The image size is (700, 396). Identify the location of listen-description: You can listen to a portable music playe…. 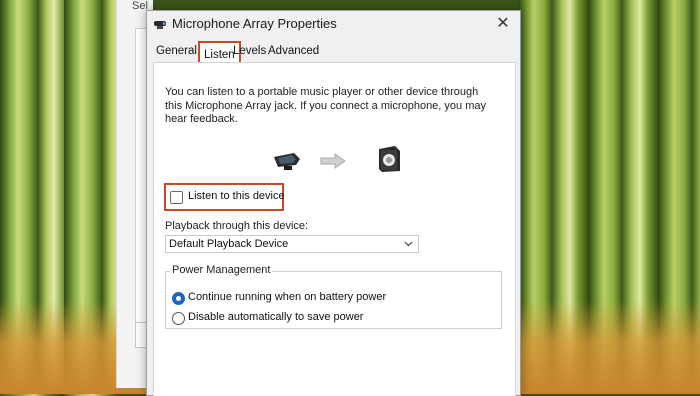
(325, 105).